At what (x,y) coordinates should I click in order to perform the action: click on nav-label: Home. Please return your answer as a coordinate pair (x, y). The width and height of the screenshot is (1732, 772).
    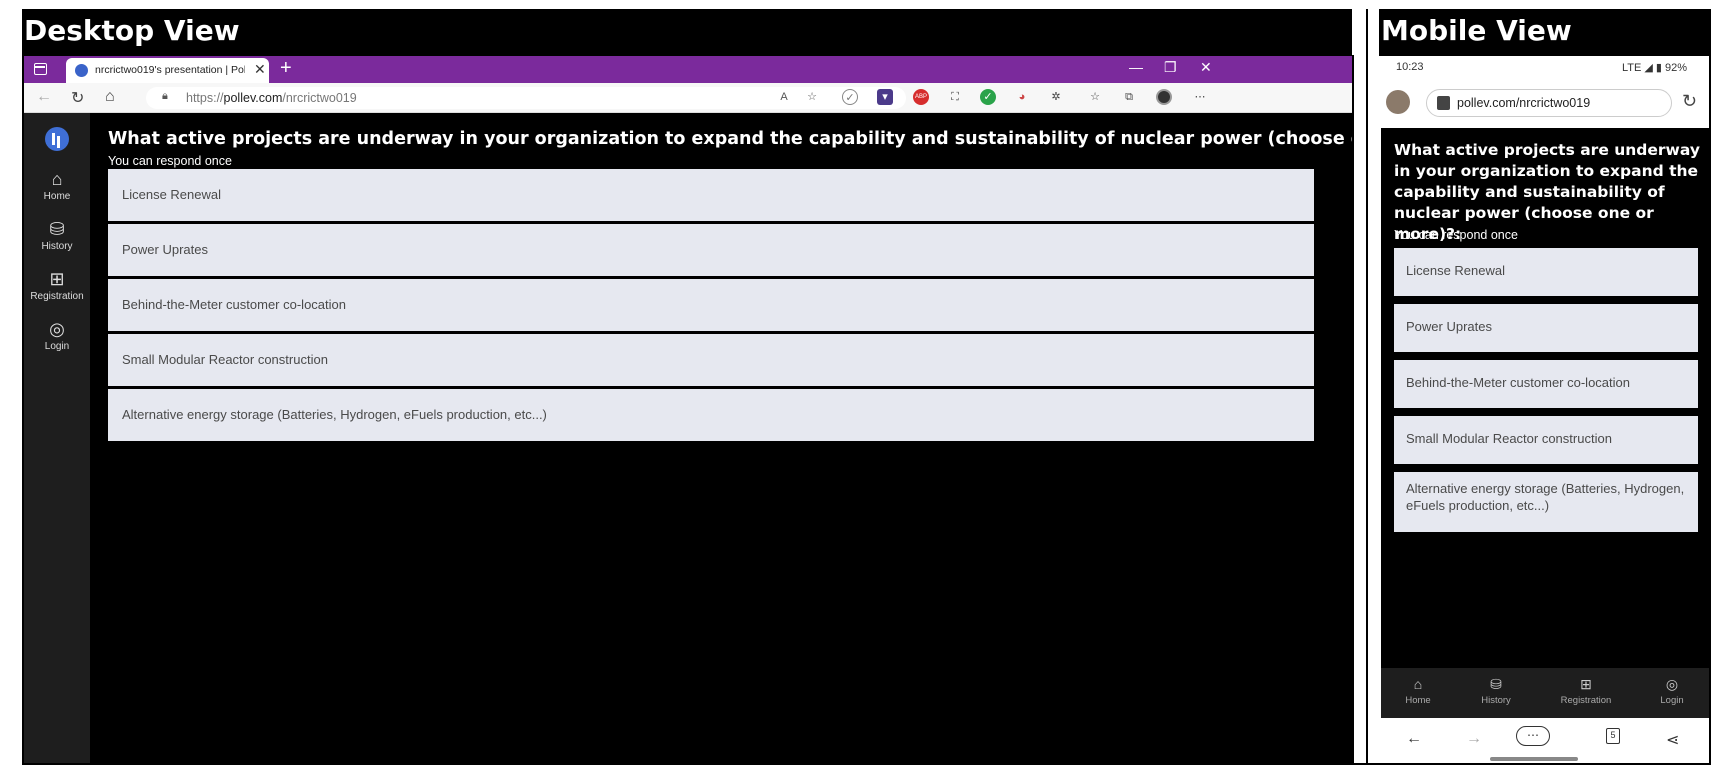
    Looking at the image, I should click on (1418, 700).